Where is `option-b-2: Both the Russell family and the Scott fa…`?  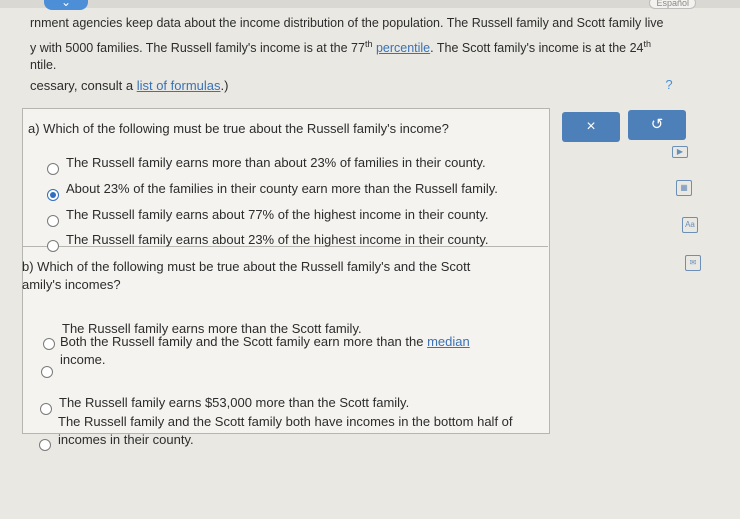 option-b-2: Both the Russell family and the Scott fa… is located at coordinates (300, 351).